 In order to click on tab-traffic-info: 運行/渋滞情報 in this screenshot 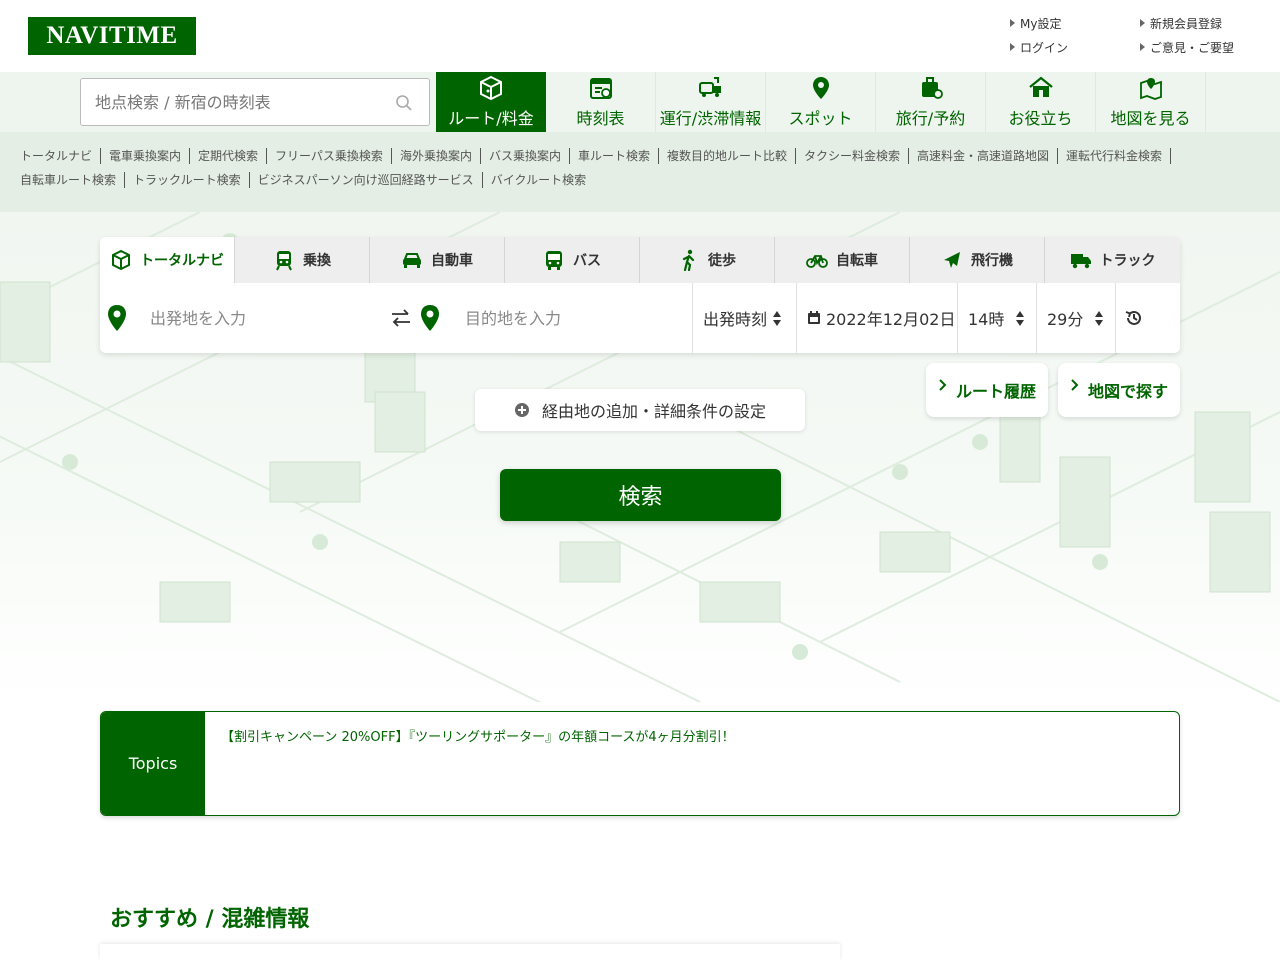, I will do `click(711, 102)`.